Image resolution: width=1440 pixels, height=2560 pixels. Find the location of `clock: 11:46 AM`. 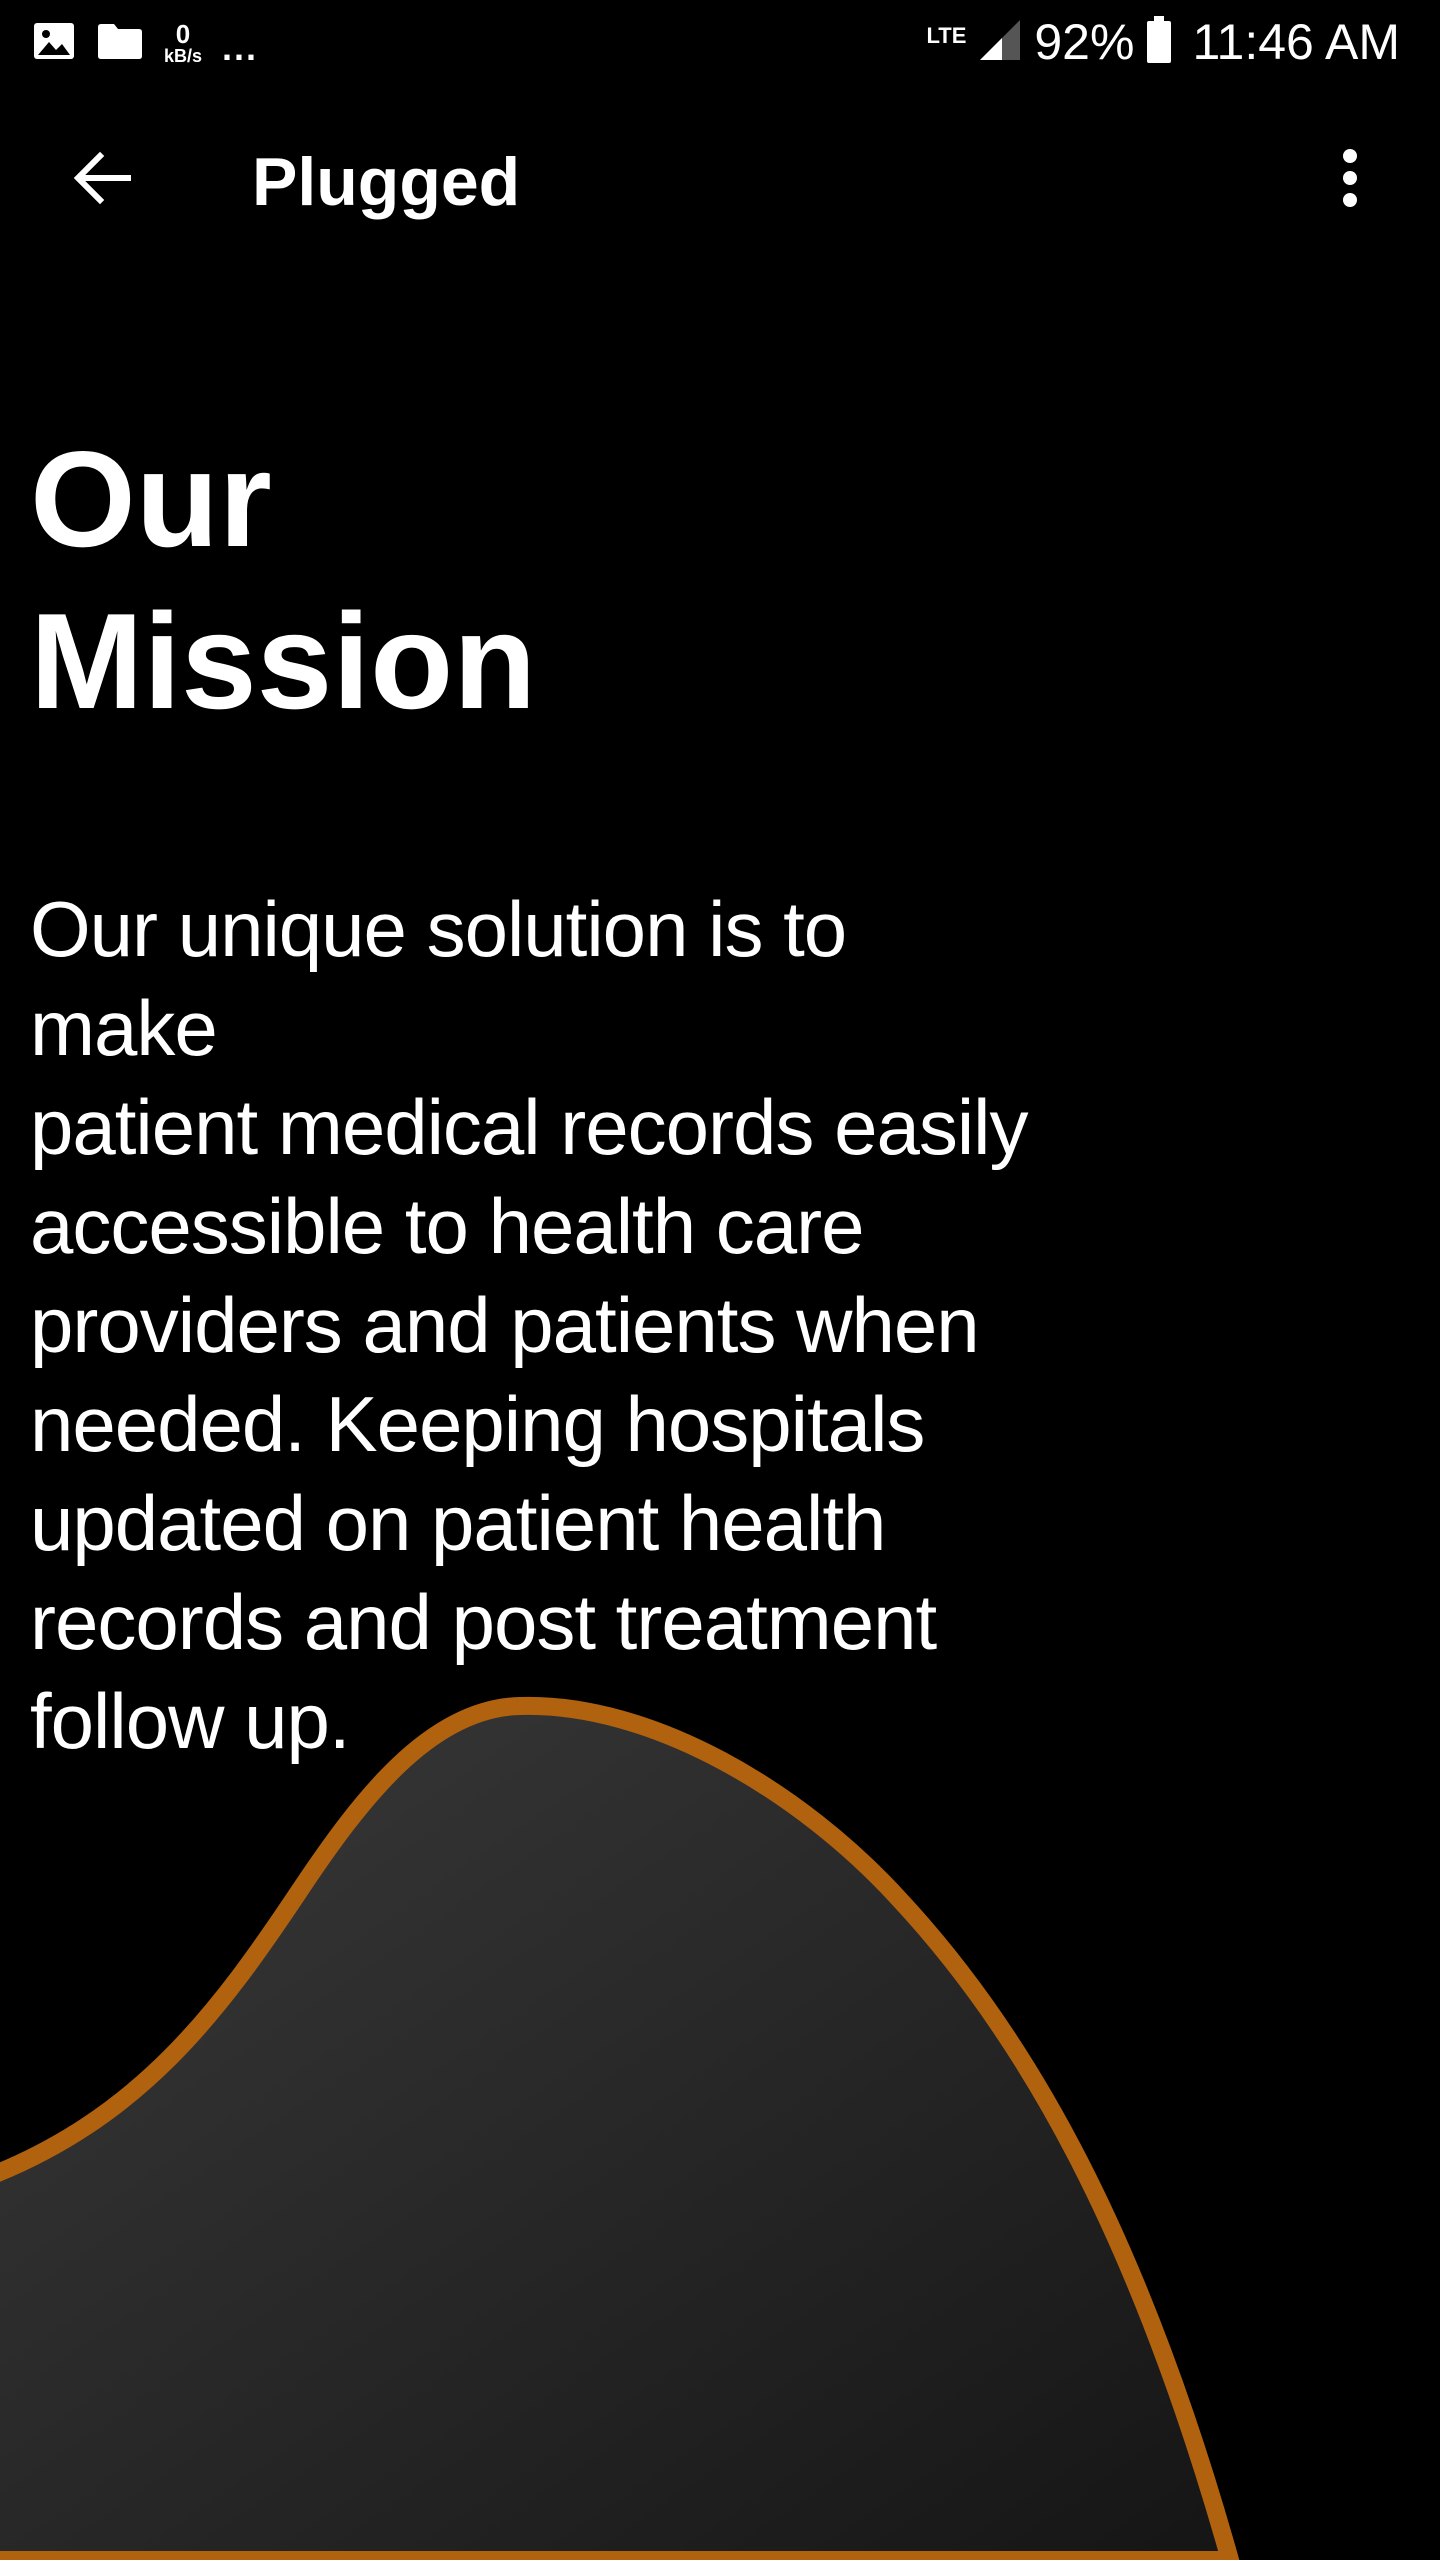

clock: 11:46 AM is located at coordinates (1296, 42).